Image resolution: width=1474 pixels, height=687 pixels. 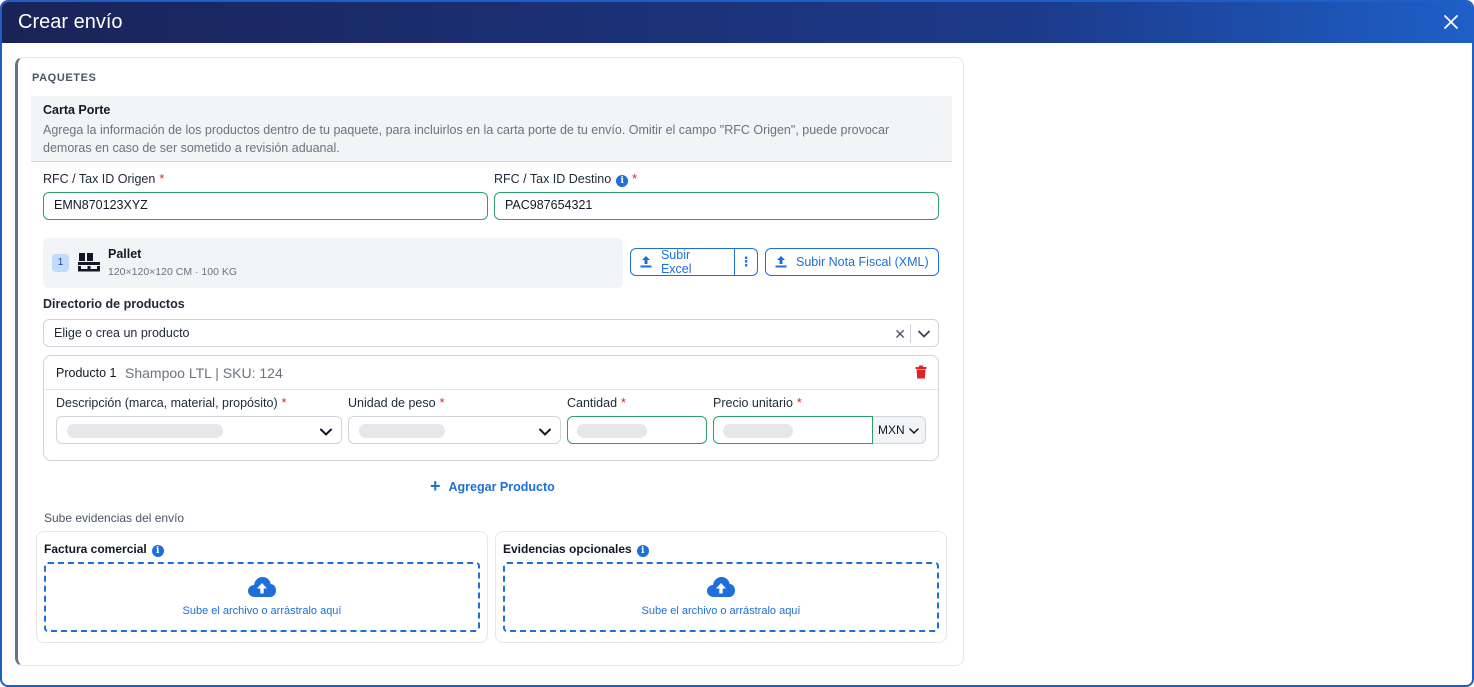 I want to click on optional-evidence-label: Evidencias opcionales i, so click(x=576, y=549).